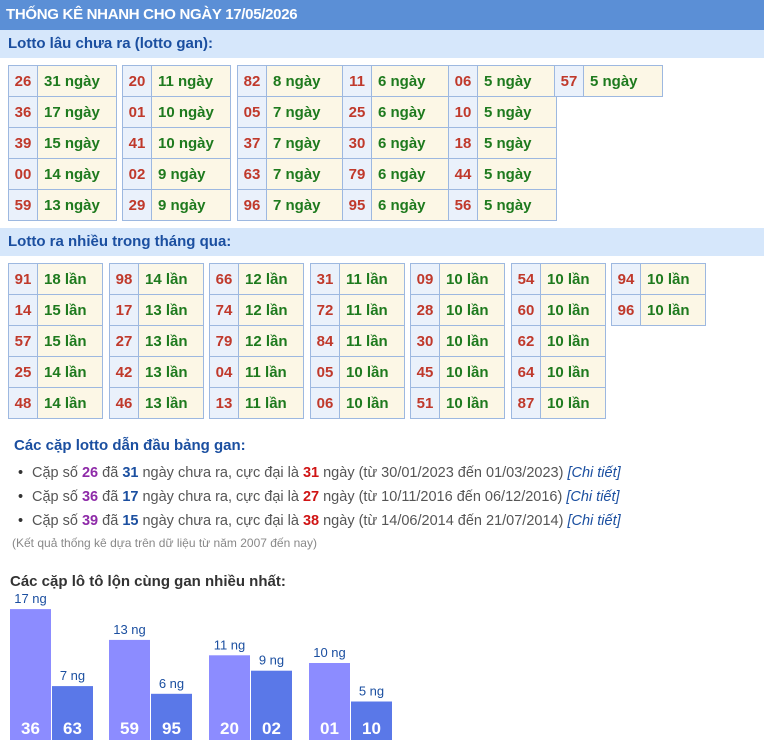  What do you see at coordinates (517, 112) in the screenshot?
I see `gan-count: 5 ngày` at bounding box center [517, 112].